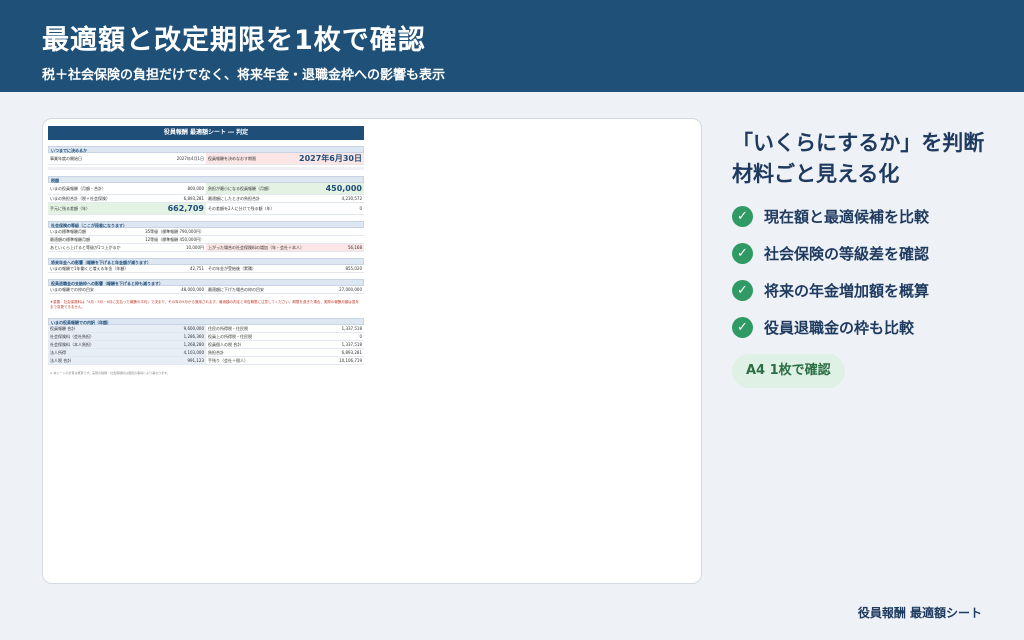  What do you see at coordinates (228, 328) in the screenshot?
I see `cell-label: 住民の所得税・住民税` at bounding box center [228, 328].